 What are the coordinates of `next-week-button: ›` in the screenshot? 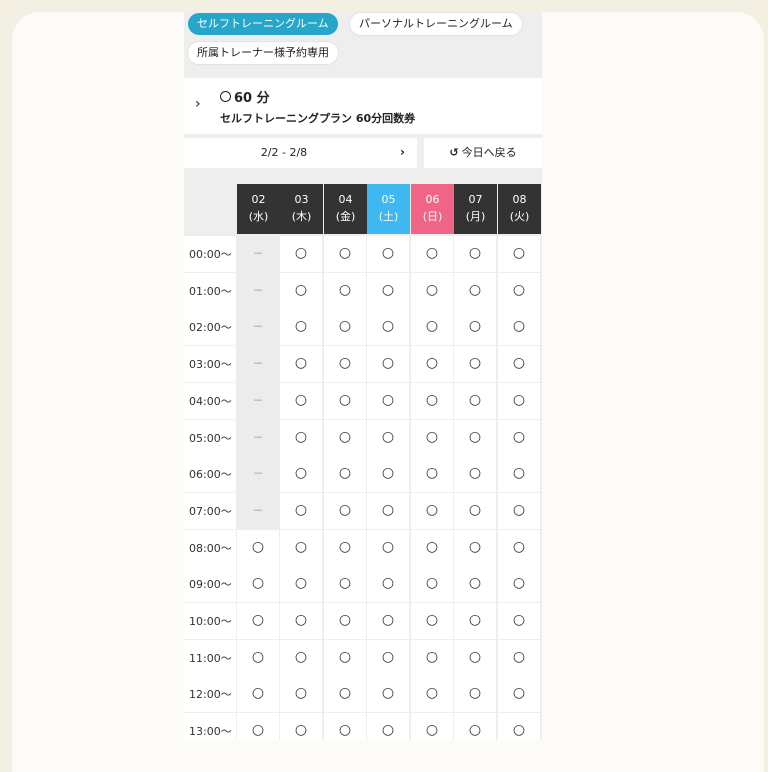 It's located at (402, 152).